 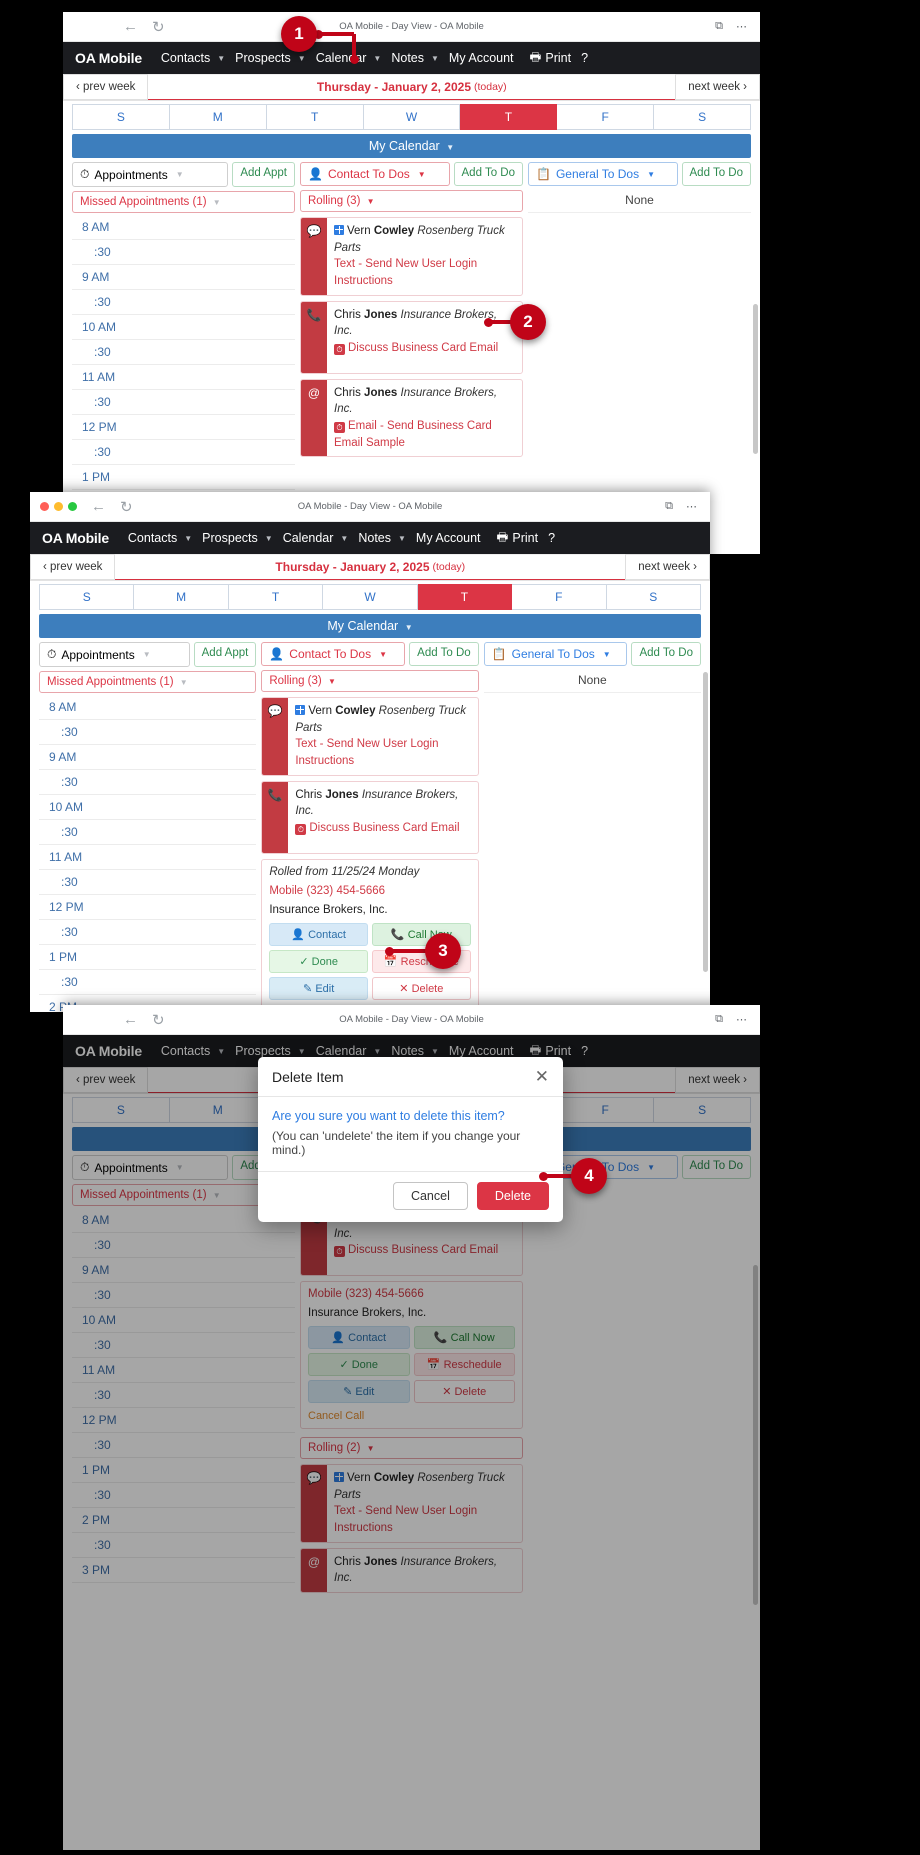 What do you see at coordinates (58, 506) in the screenshot?
I see `minimize-window-dot` at bounding box center [58, 506].